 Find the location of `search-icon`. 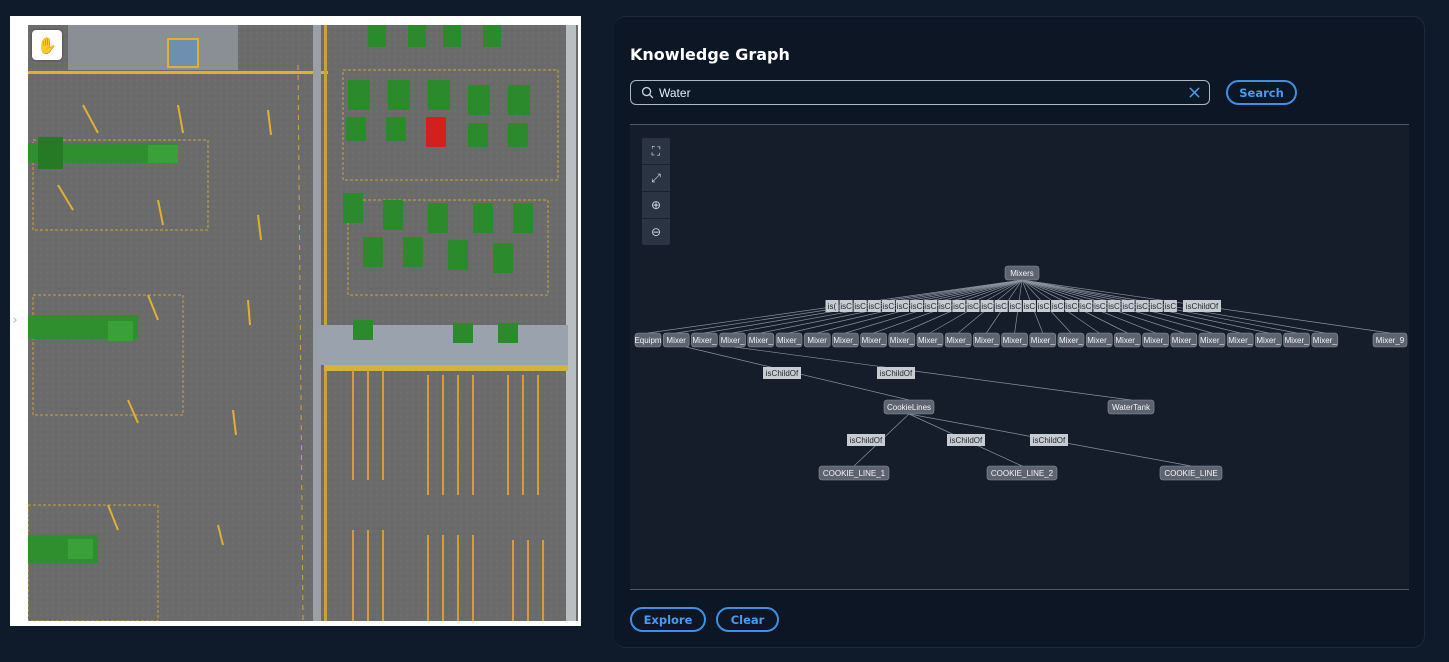

search-icon is located at coordinates (647, 92).